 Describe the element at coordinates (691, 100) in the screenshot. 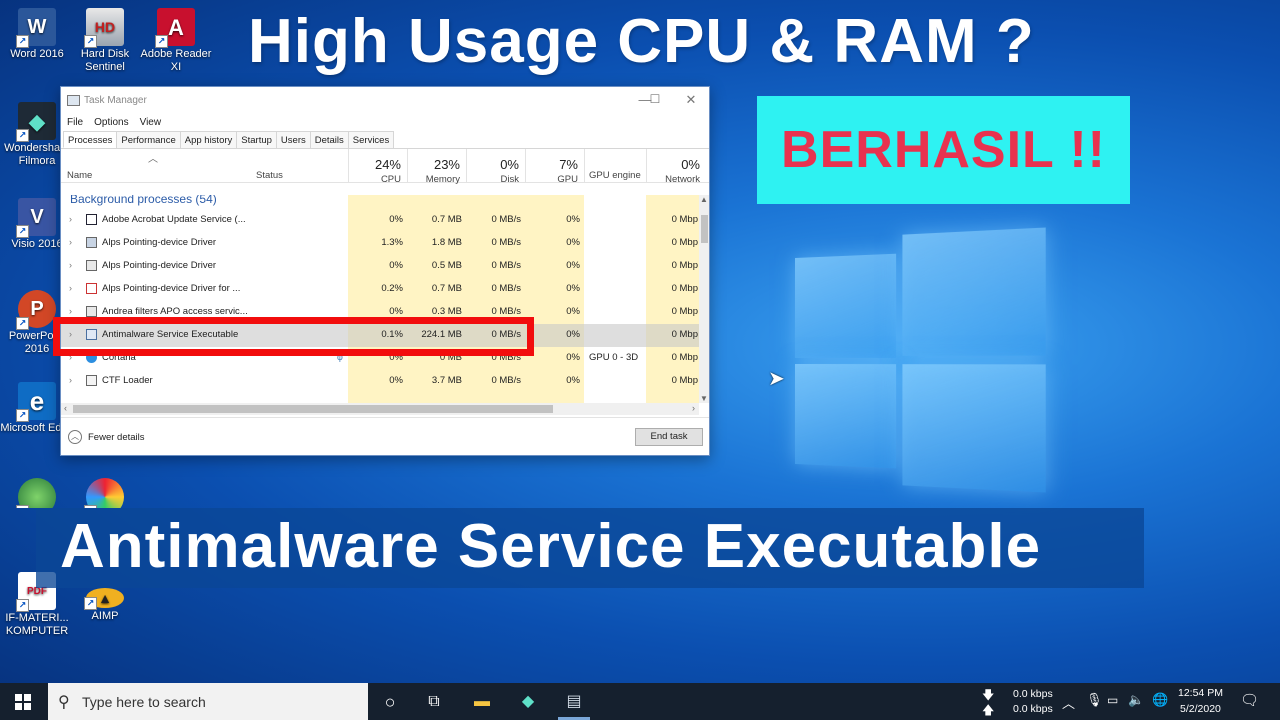

I see `close-button: ✕` at that location.